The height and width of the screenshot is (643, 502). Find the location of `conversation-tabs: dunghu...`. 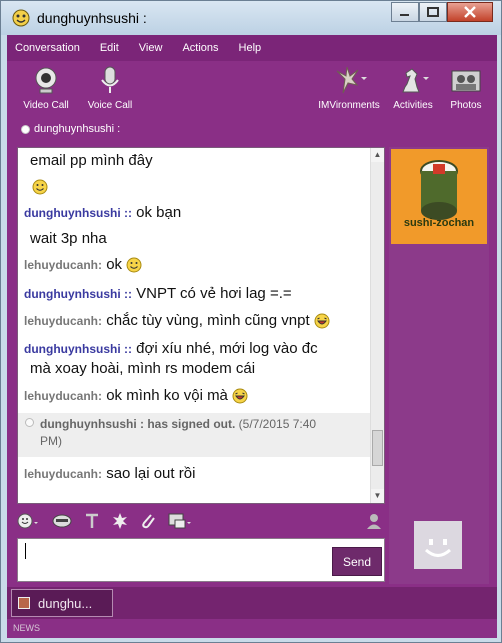

conversation-tabs: dunghu... is located at coordinates (252, 603).